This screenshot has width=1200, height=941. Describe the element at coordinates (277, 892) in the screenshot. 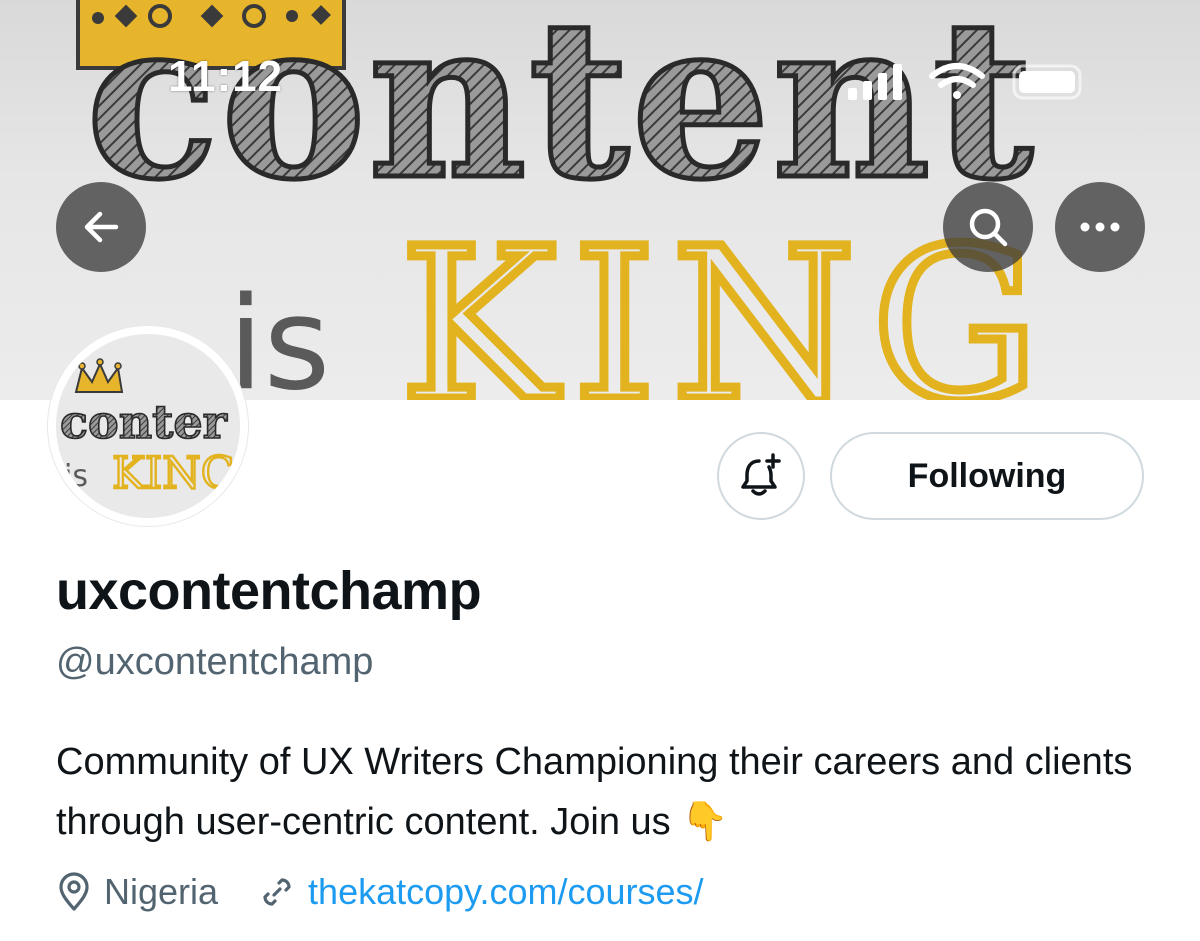

I see `link-icon` at that location.